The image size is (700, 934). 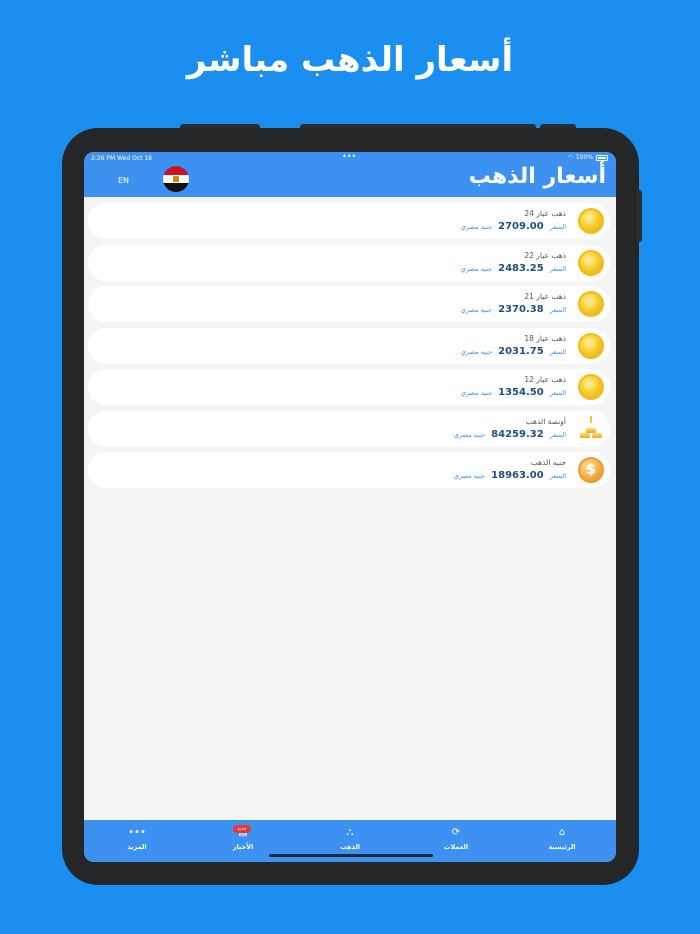 I want to click on status-right: ◠ 100%, so click(x=588, y=157).